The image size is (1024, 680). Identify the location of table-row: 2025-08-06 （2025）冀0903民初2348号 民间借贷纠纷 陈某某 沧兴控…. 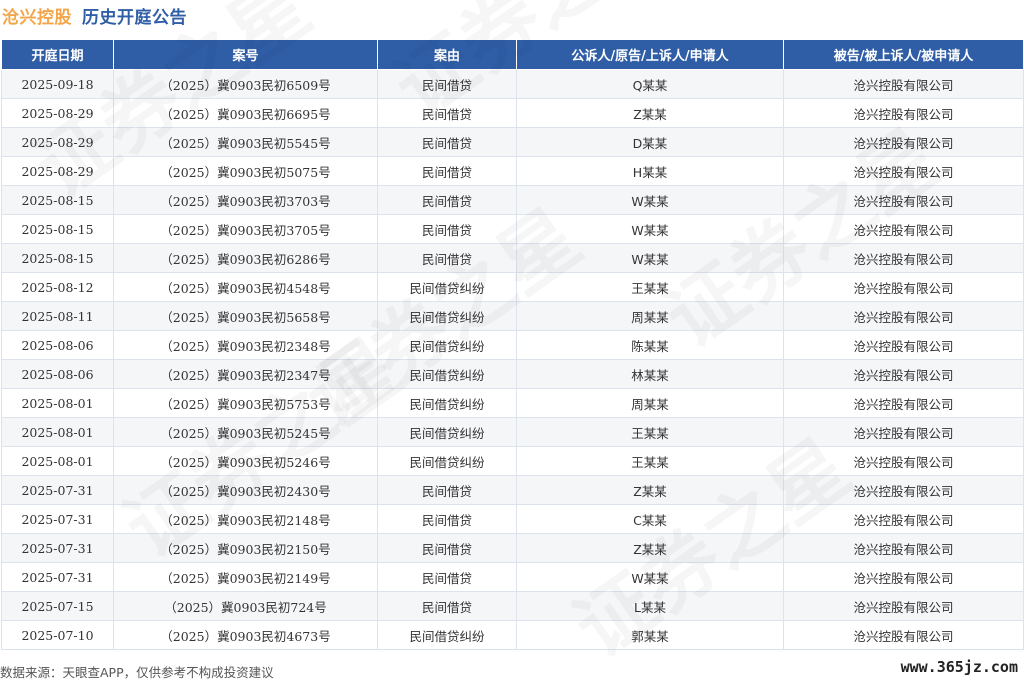
(512, 345).